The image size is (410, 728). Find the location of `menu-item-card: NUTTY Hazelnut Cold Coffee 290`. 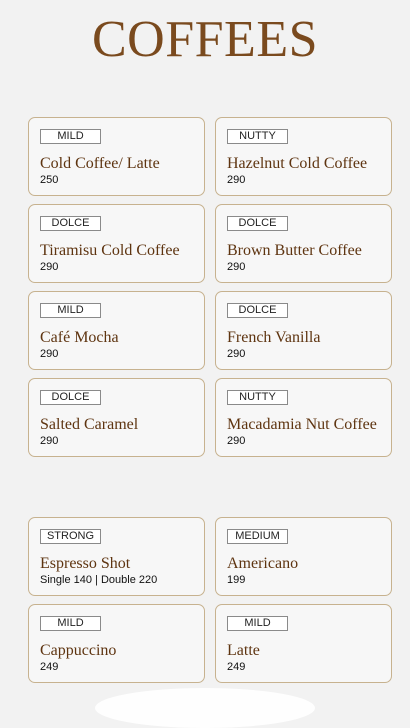

menu-item-card: NUTTY Hazelnut Cold Coffee 290 is located at coordinates (303, 156).